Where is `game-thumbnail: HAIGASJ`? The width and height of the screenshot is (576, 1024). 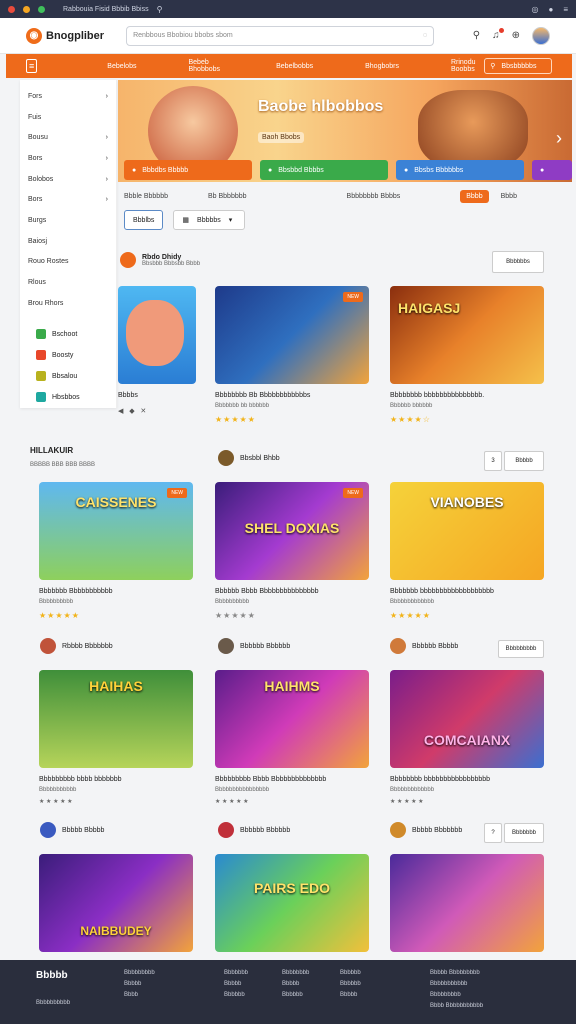
game-thumbnail: HAIGASJ is located at coordinates (467, 335).